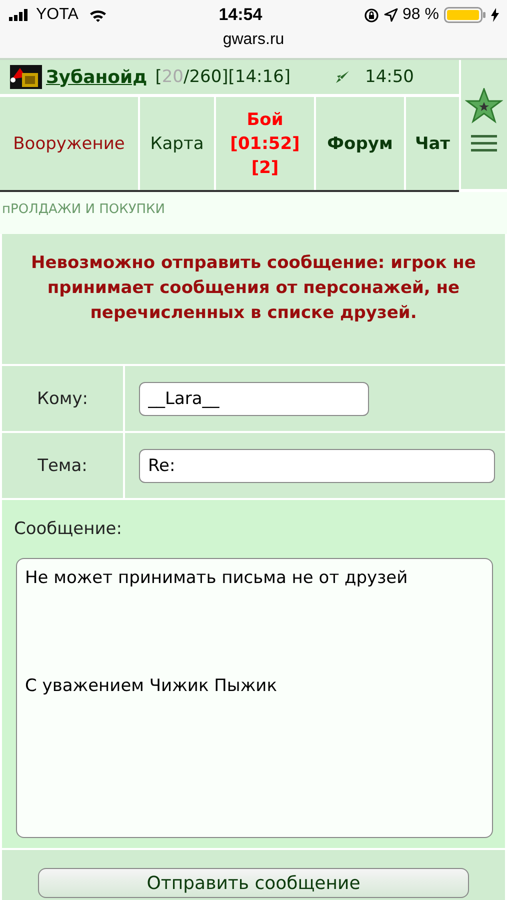  Describe the element at coordinates (240, 15) in the screenshot. I see `clock: 14:54` at that location.